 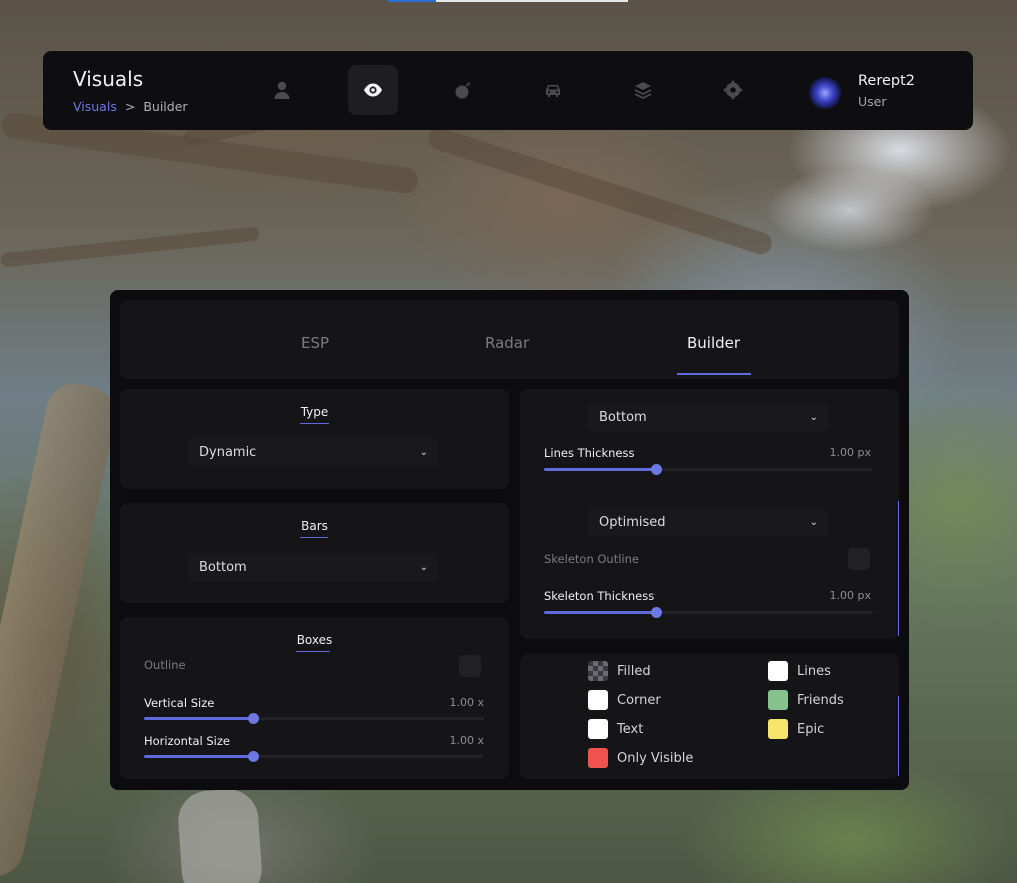 I want to click on page-title: Visuals, so click(x=108, y=79).